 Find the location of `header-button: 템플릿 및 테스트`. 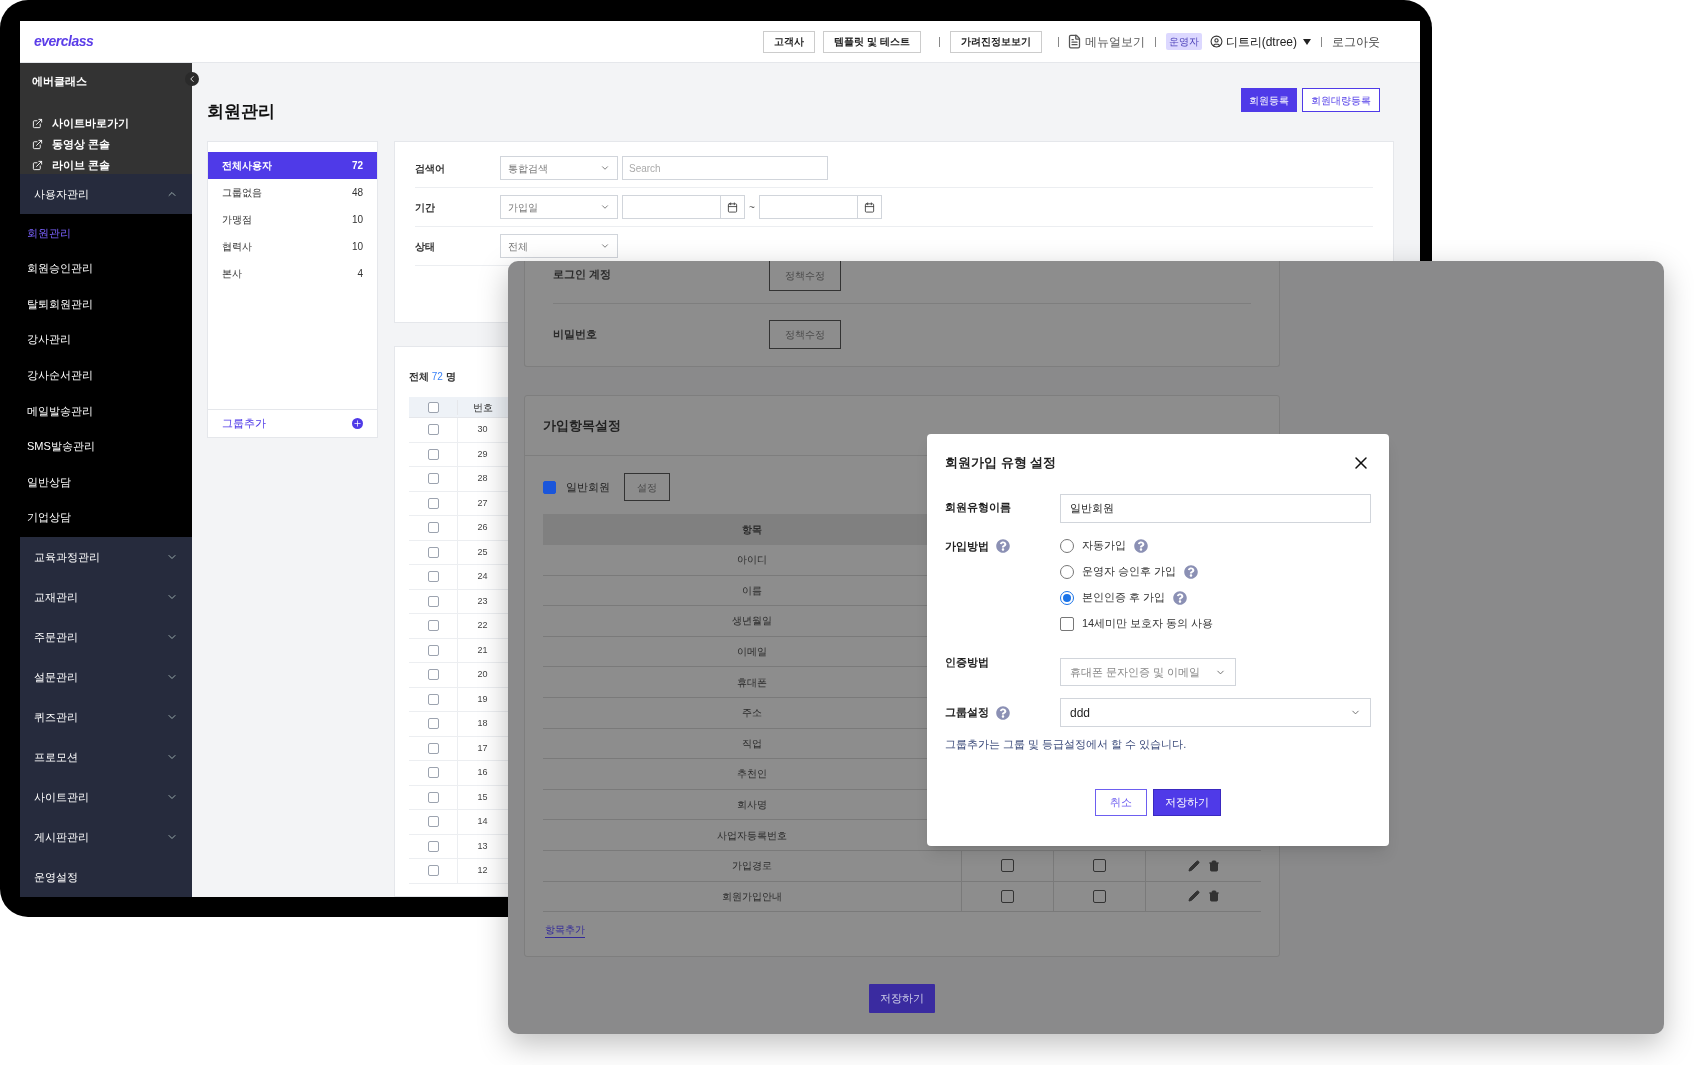

header-button: 템플릿 및 테스트 is located at coordinates (872, 41).